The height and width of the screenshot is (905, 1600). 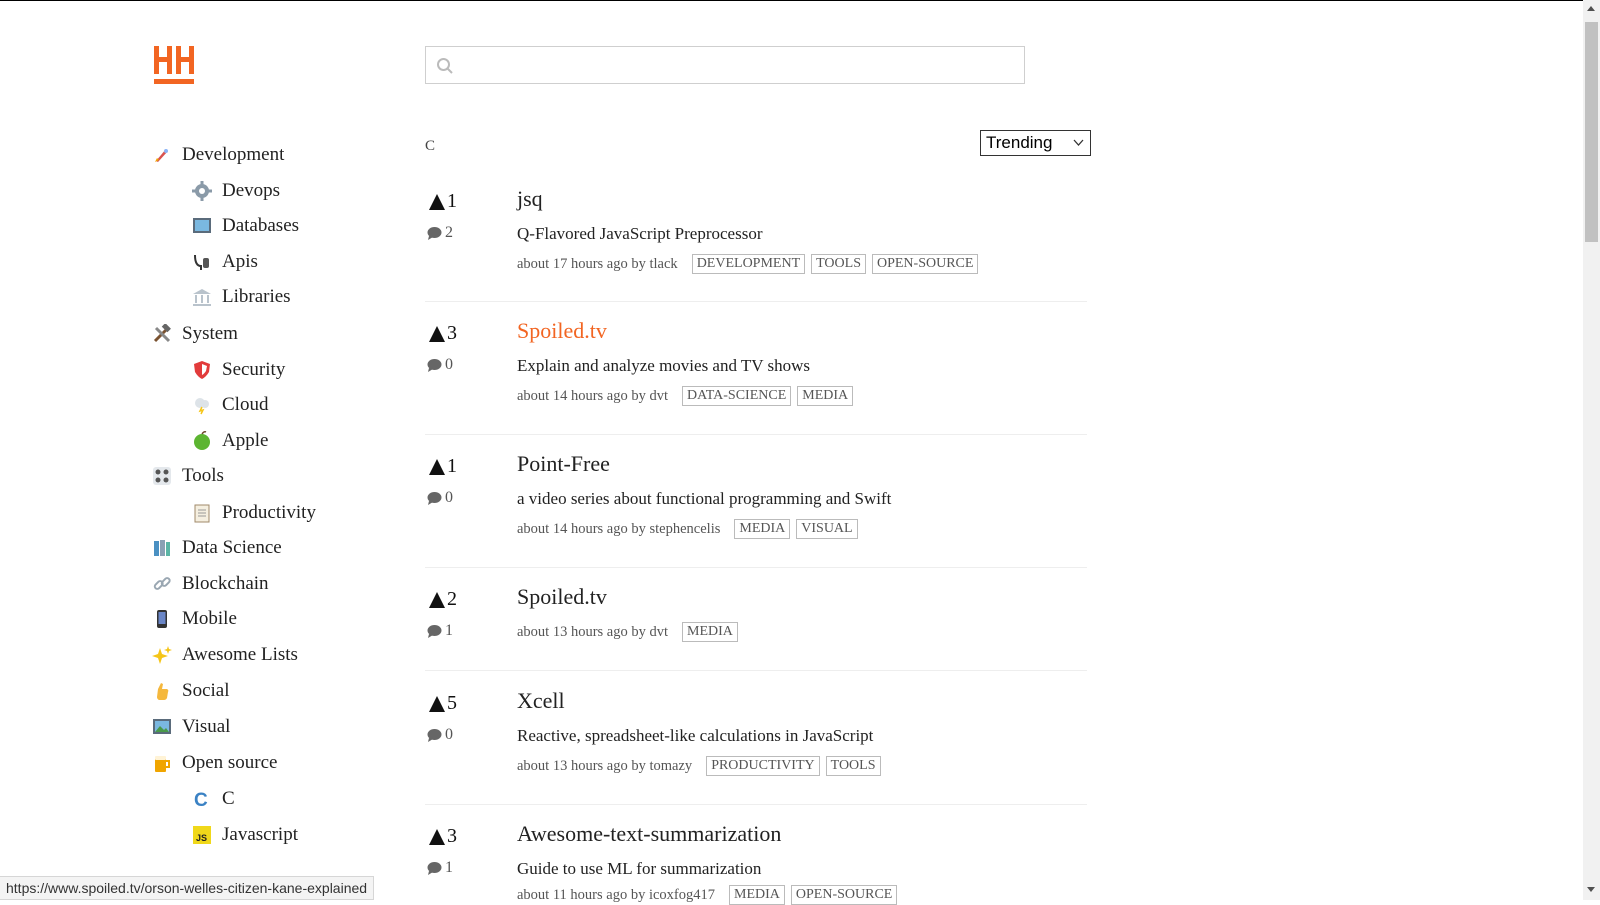 I want to click on tag-link: DATA-SCIENCE, so click(x=737, y=396).